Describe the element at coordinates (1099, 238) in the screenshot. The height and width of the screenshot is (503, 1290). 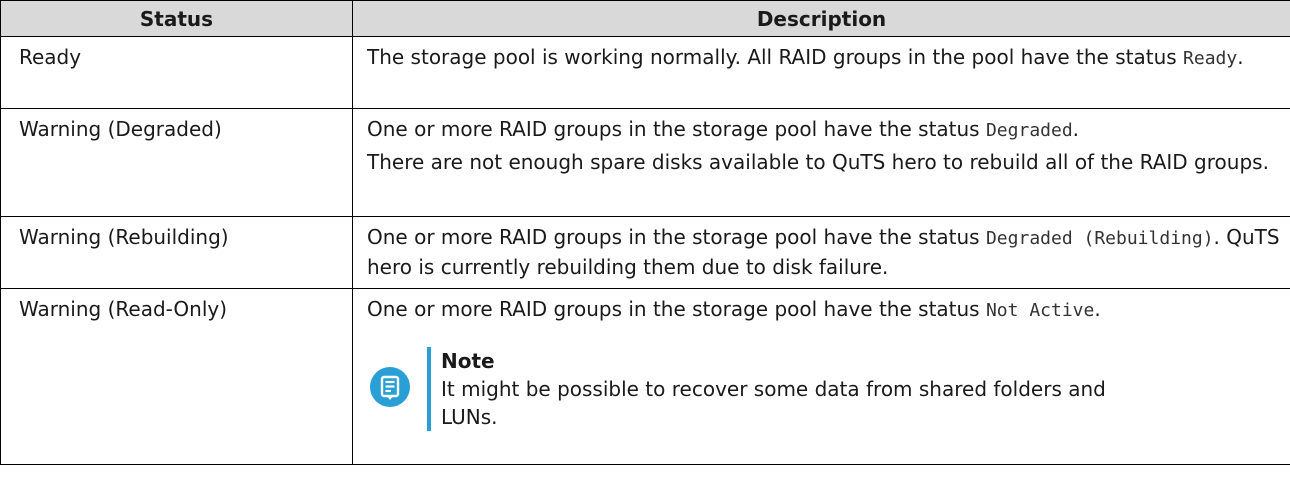
I see `status-code: Degraded (Rebuilding)` at that location.